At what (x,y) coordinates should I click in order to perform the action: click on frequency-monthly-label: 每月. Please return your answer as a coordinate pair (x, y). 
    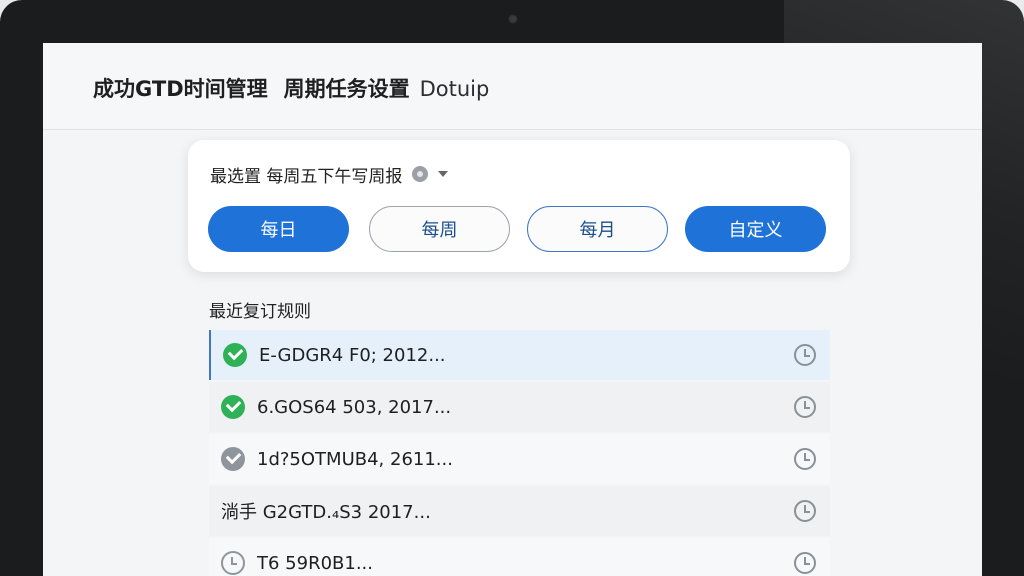
    Looking at the image, I should click on (597, 230).